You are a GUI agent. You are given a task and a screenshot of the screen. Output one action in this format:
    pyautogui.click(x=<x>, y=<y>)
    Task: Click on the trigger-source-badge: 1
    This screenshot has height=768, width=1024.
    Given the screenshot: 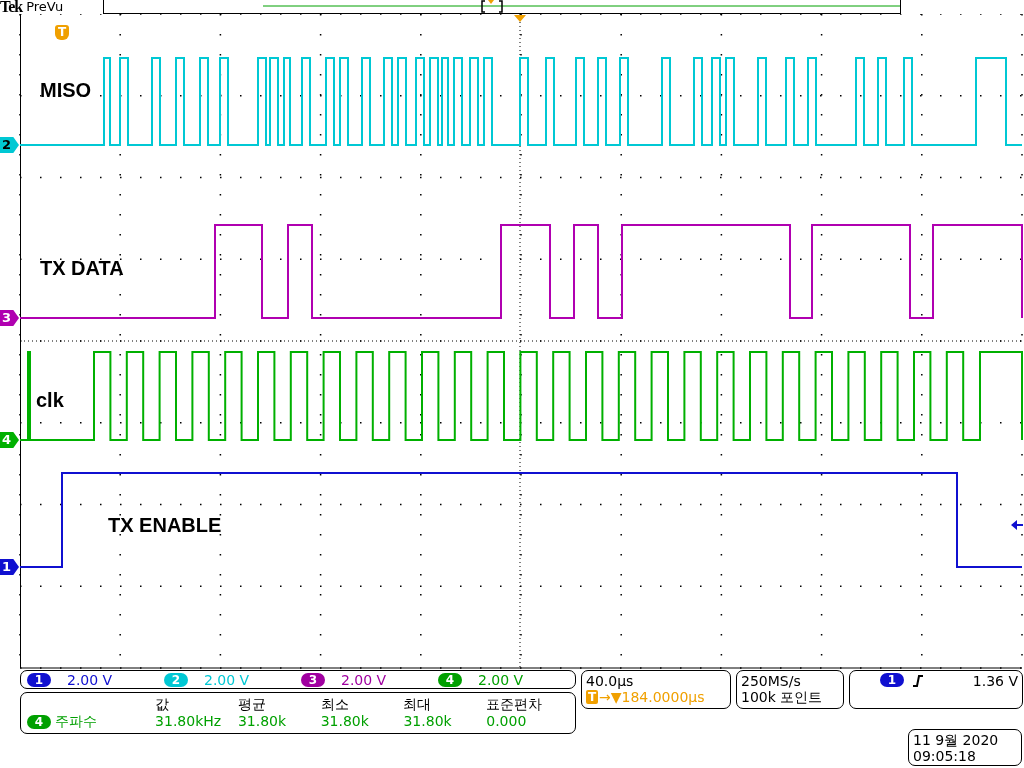 What is the action you would take?
    pyautogui.click(x=892, y=680)
    